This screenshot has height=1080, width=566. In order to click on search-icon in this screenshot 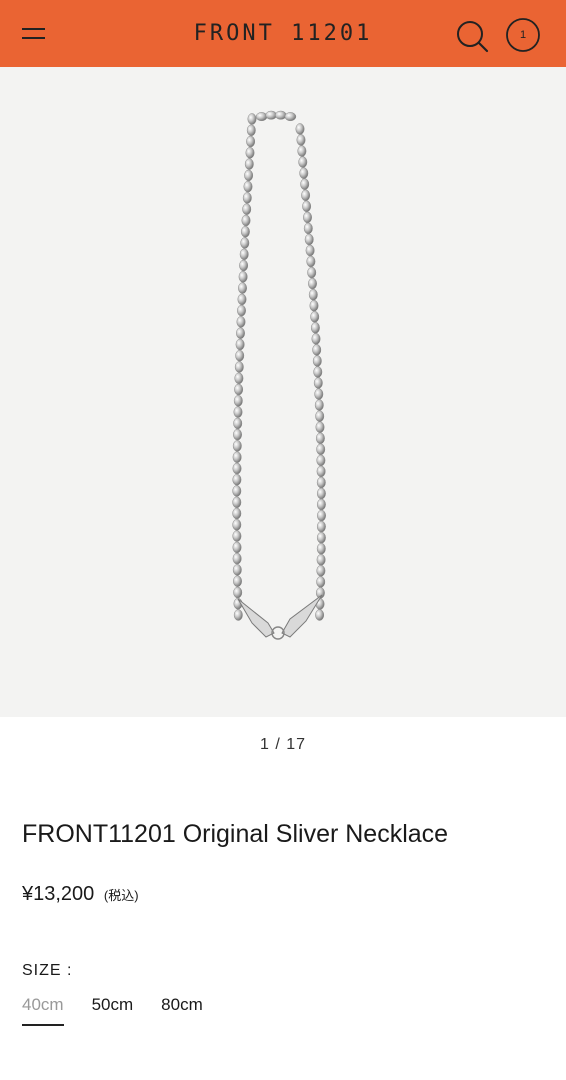, I will do `click(472, 36)`.